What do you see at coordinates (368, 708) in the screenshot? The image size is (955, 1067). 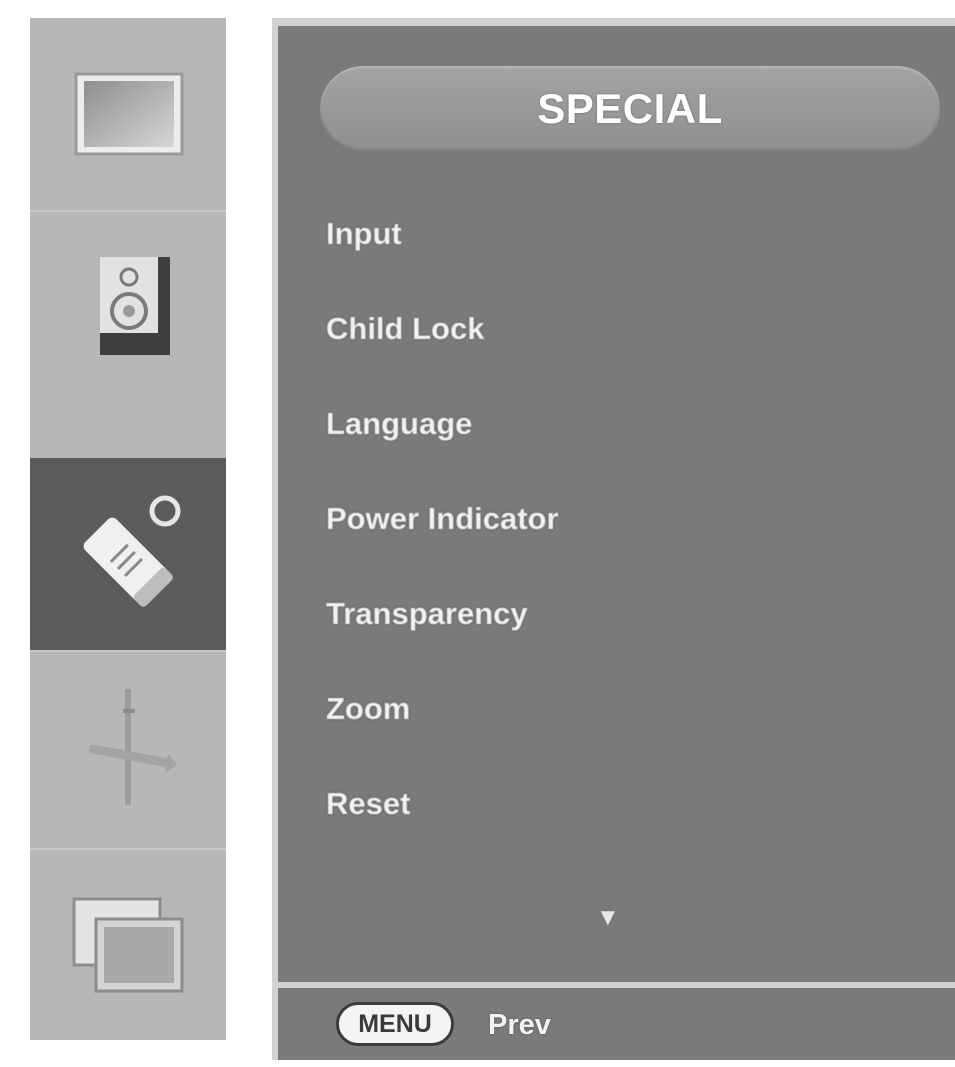 I see `menu-item-label: Zoom` at bounding box center [368, 708].